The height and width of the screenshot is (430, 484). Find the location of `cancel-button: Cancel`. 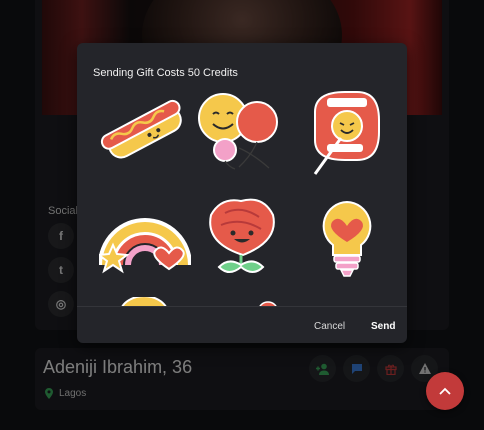

cancel-button: Cancel is located at coordinates (329, 326).